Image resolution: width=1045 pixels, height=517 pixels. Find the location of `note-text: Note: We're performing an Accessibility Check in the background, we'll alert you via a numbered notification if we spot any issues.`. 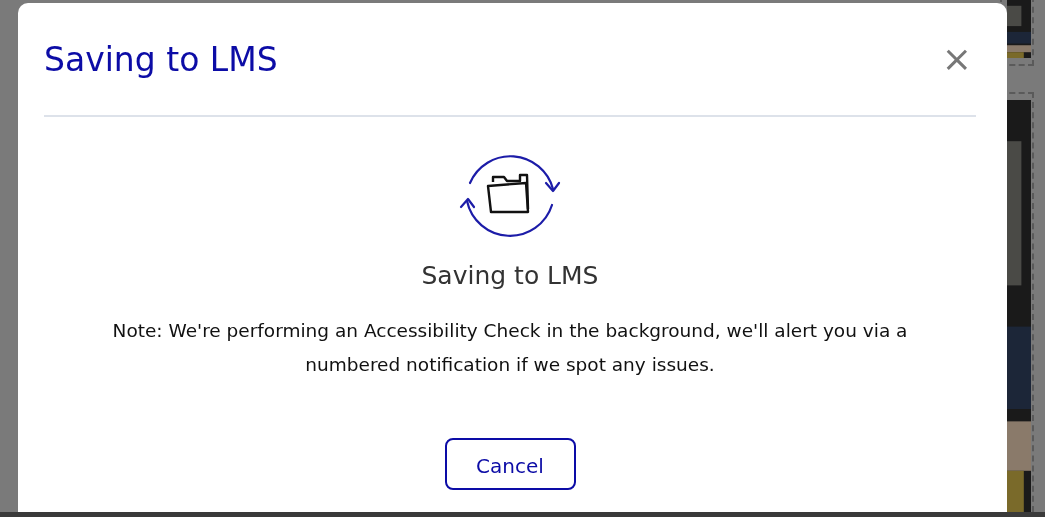

note-text: Note: We're performing an Accessibility Check in the background, we'll alert you via a numbered notification if we spot any issues. is located at coordinates (510, 348).